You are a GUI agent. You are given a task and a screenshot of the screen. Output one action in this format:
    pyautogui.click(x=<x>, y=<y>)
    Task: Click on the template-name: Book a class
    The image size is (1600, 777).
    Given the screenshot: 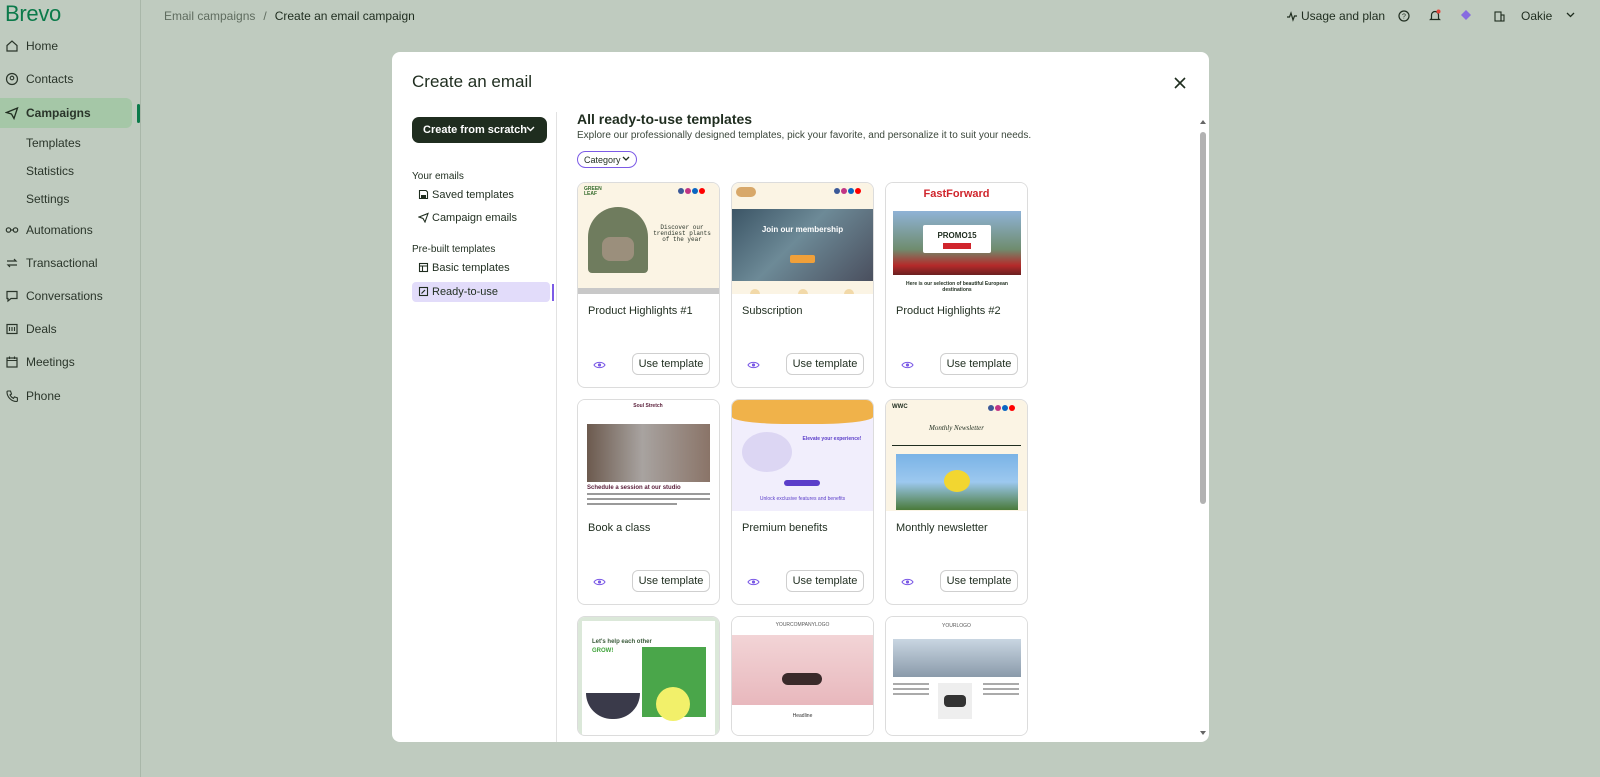 What is the action you would take?
    pyautogui.click(x=619, y=528)
    